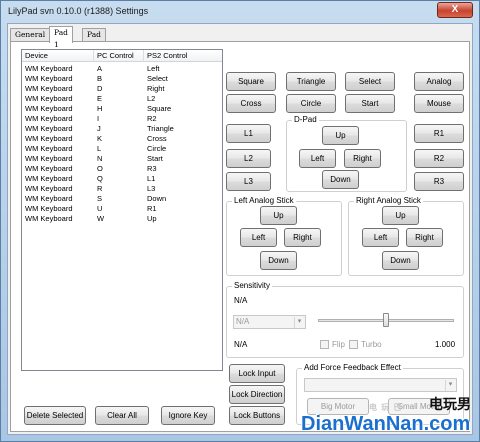  What do you see at coordinates (299, 322) in the screenshot?
I see `chevron-down-icon: ▾` at bounding box center [299, 322].